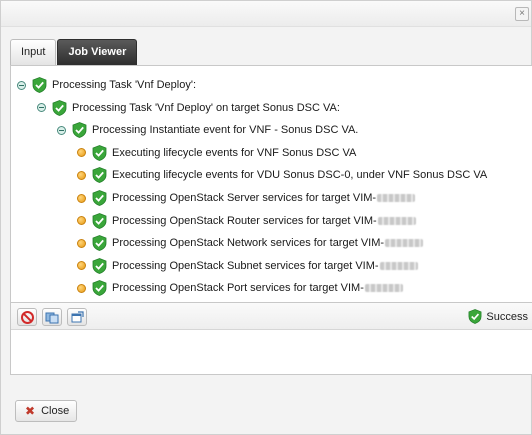 The width and height of the screenshot is (532, 435). Describe the element at coordinates (33, 52) in the screenshot. I see `tab-input: Input` at that location.